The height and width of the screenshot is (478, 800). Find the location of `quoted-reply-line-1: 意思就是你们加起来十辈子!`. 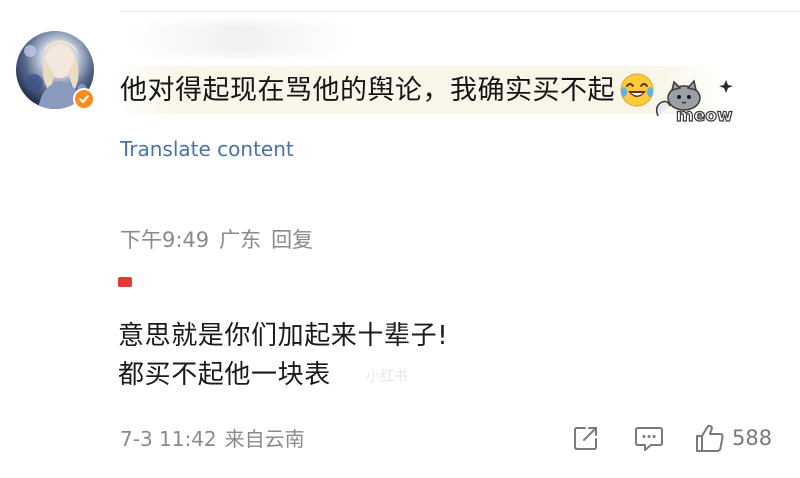

quoted-reply-line-1: 意思就是你们加起来十辈子! is located at coordinates (283, 336).